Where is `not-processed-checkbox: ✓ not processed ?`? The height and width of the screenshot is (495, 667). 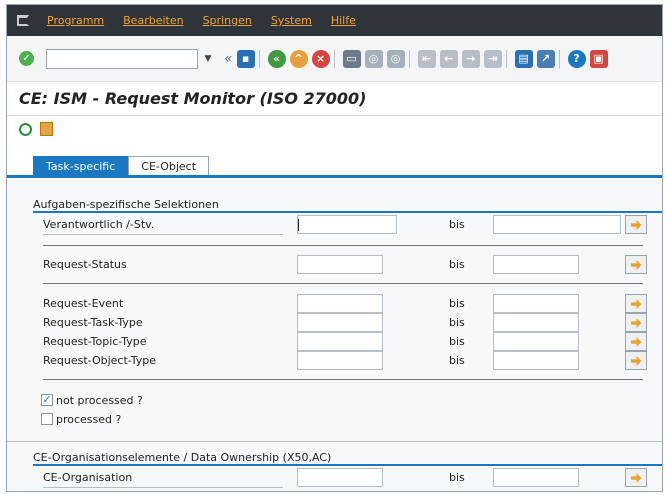
not-processed-checkbox: ✓ not processed ? is located at coordinates (92, 400).